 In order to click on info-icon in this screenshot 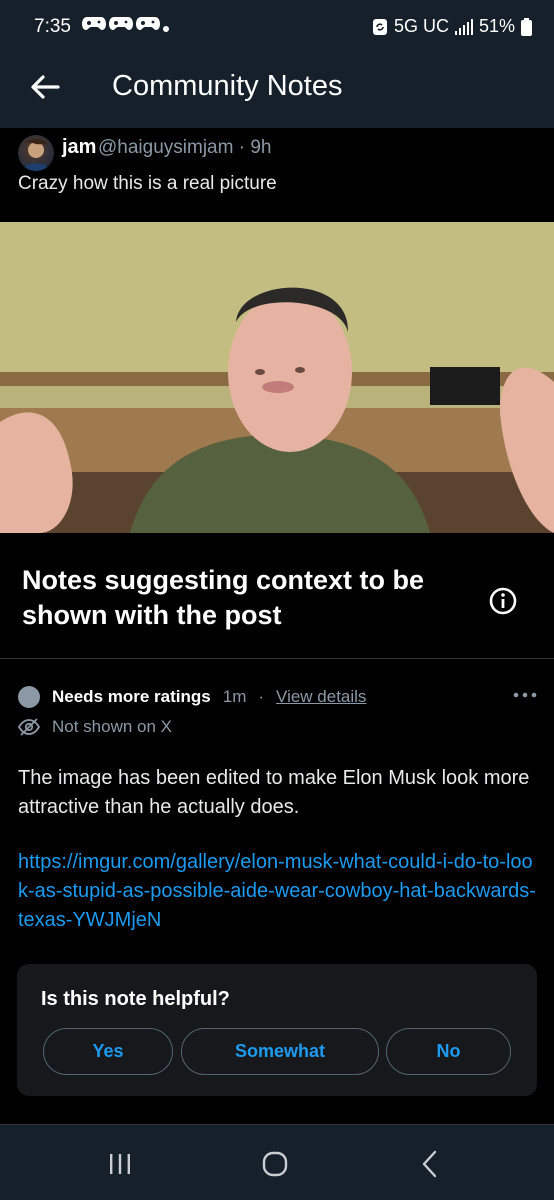, I will do `click(503, 601)`.